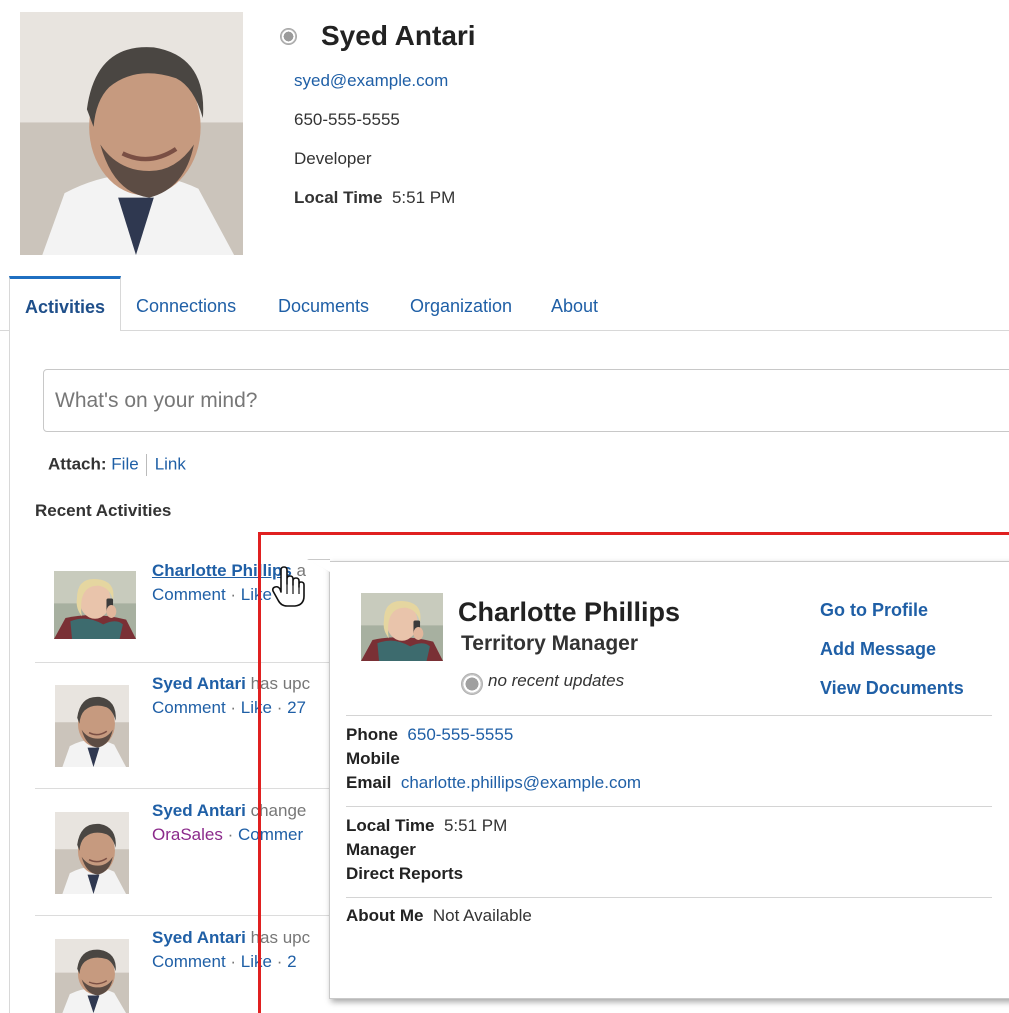  Describe the element at coordinates (569, 612) in the screenshot. I see `popup-name: Charlotte Phillips` at that location.